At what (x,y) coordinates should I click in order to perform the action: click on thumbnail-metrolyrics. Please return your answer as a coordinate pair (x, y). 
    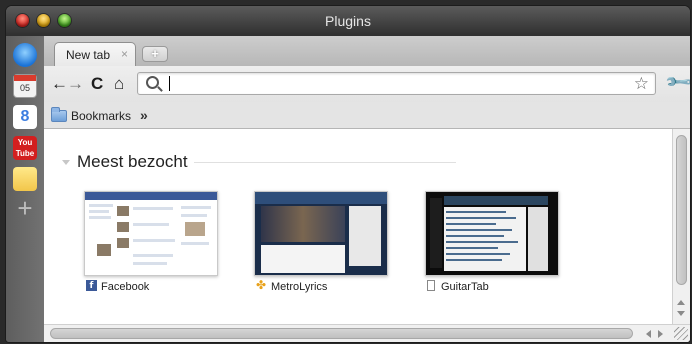
    Looking at the image, I should click on (321, 233).